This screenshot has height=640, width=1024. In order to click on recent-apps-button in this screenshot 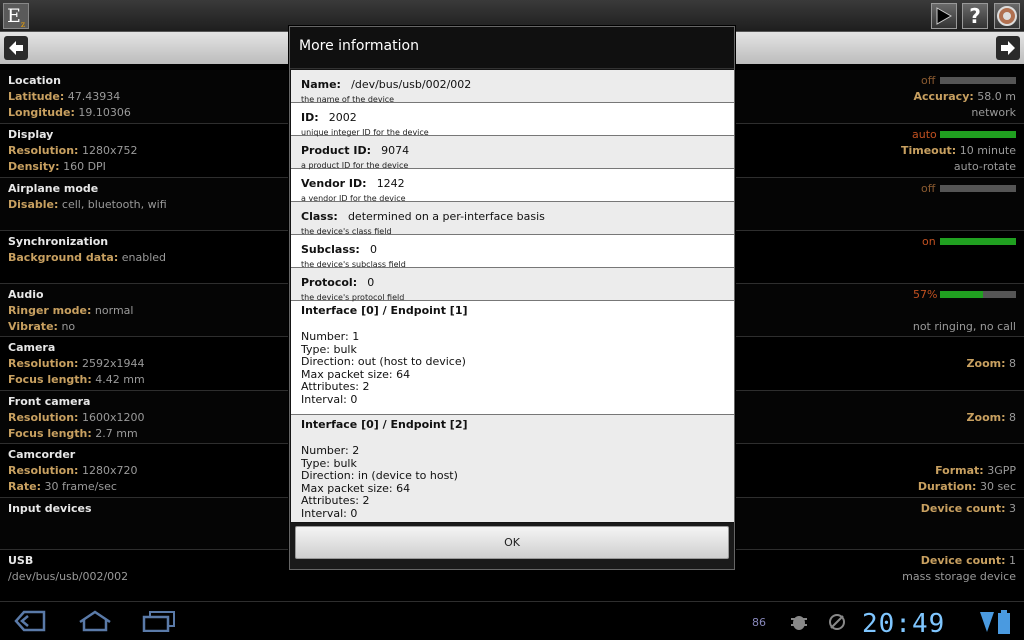, I will do `click(159, 621)`.